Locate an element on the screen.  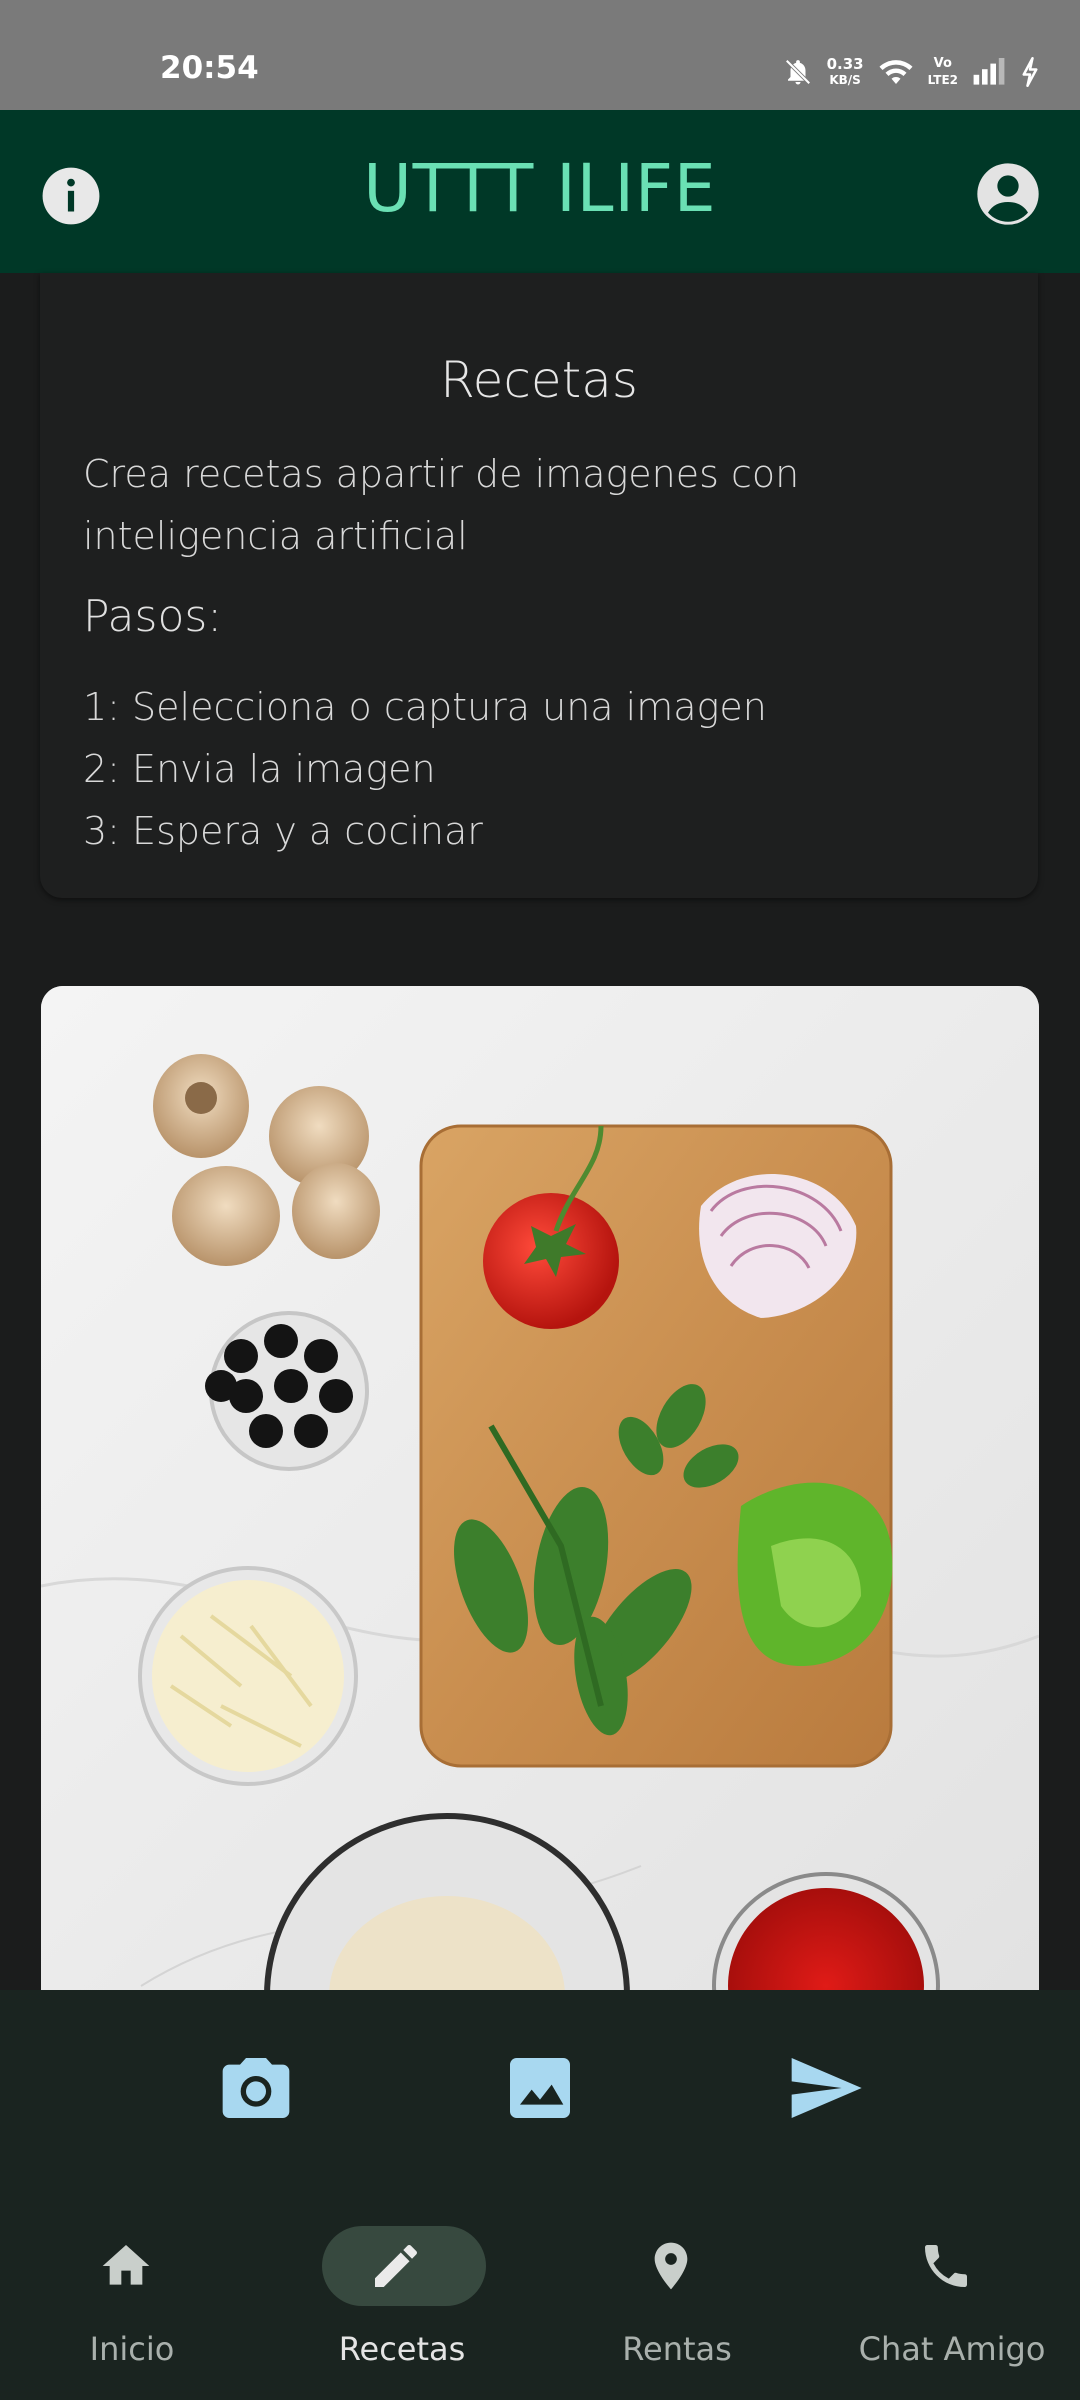
status-bar: 20:54 0.33 KB/S Vo LTE2 is located at coordinates (540, 55).